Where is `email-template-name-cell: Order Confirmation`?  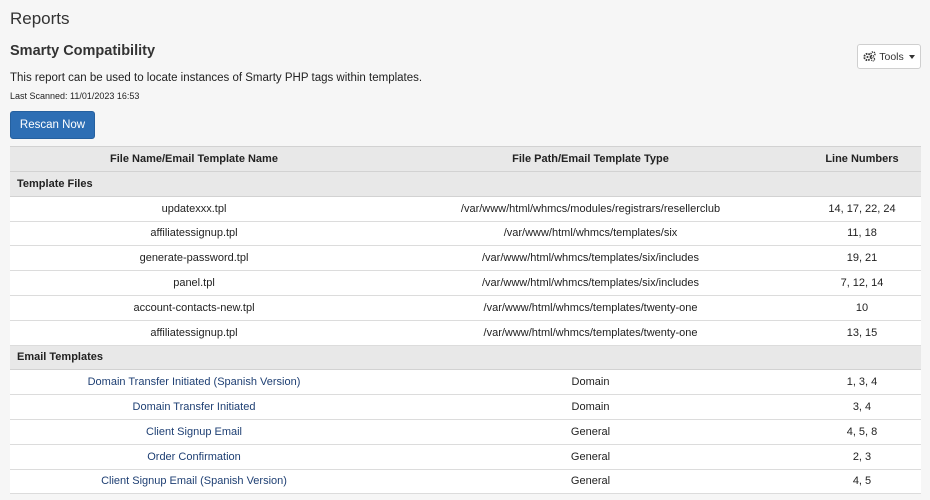 email-template-name-cell: Order Confirmation is located at coordinates (194, 457).